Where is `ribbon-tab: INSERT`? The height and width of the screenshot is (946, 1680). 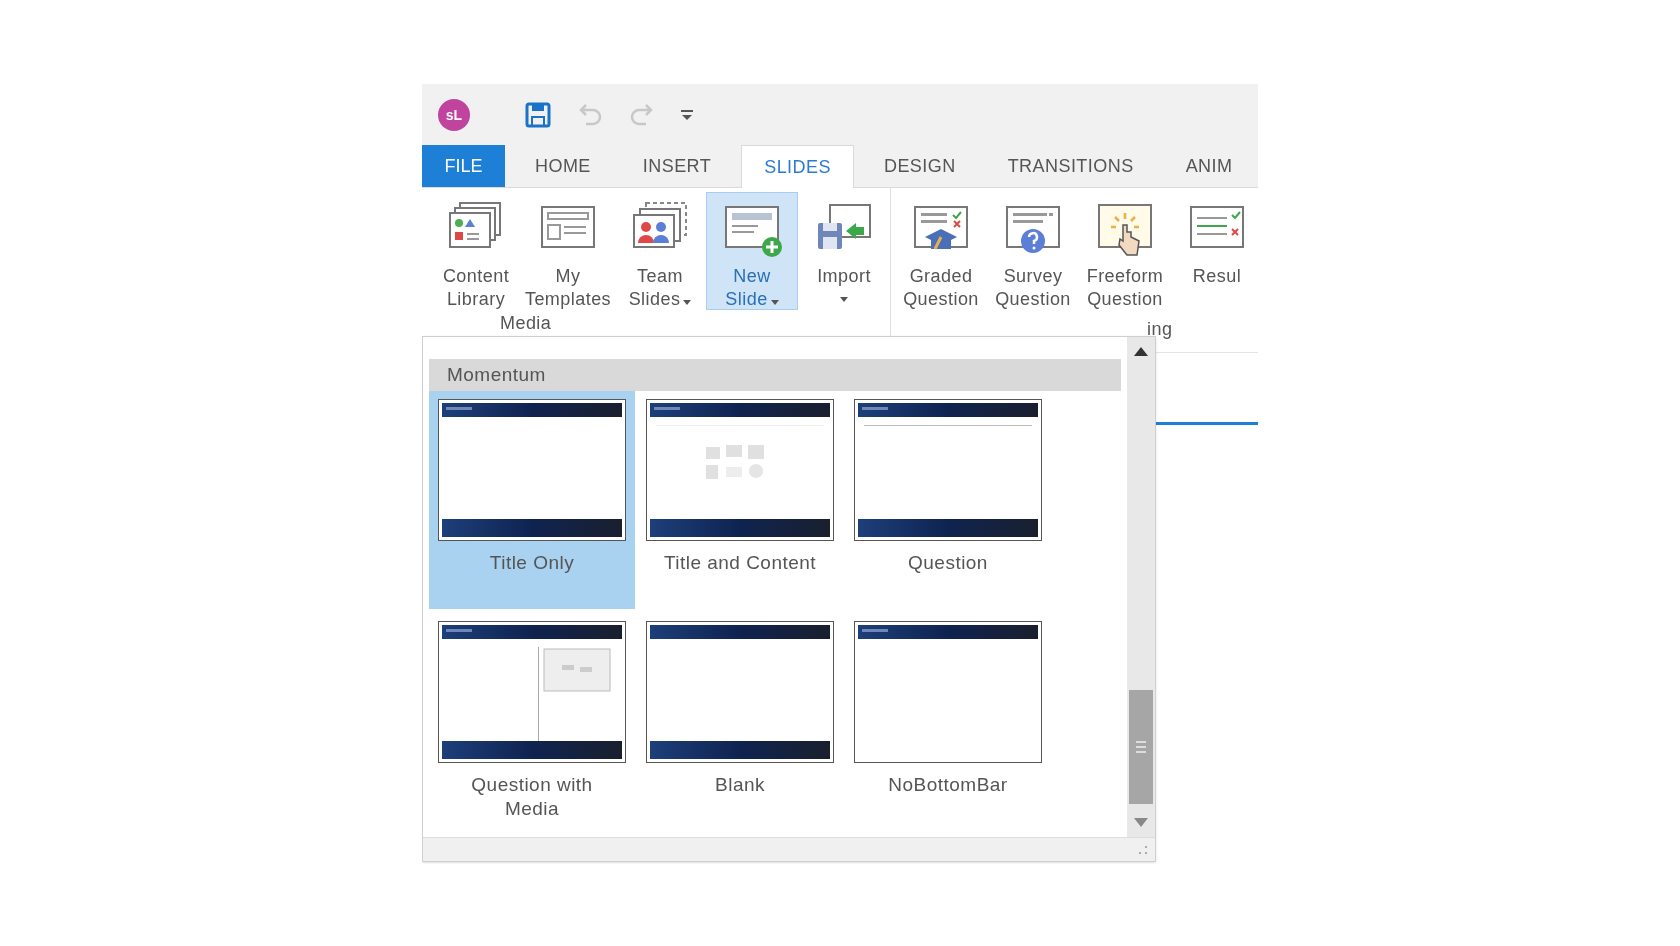 ribbon-tab: INSERT is located at coordinates (677, 166).